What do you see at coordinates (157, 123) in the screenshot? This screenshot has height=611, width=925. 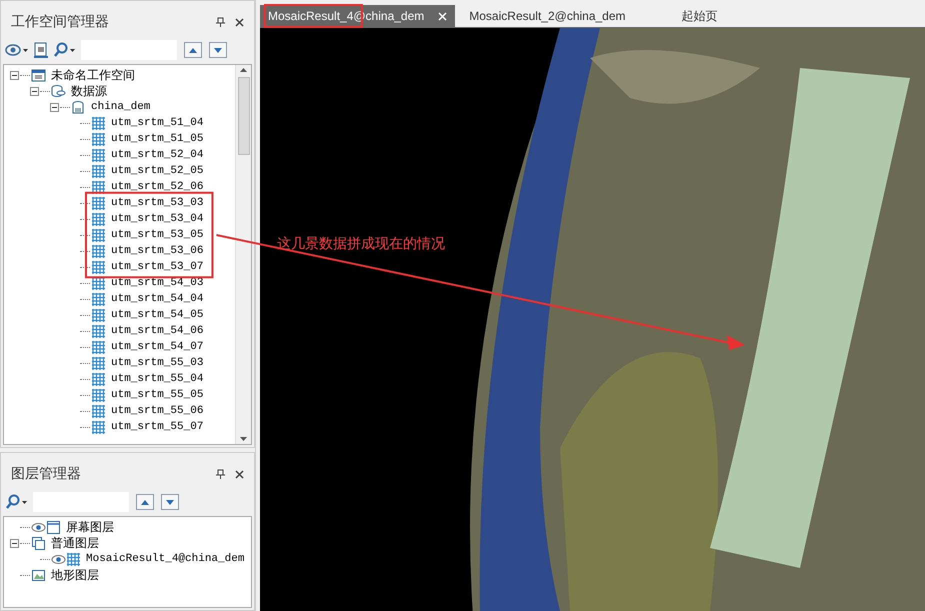 I see `dataset-item: utm_srtm_51_04` at bounding box center [157, 123].